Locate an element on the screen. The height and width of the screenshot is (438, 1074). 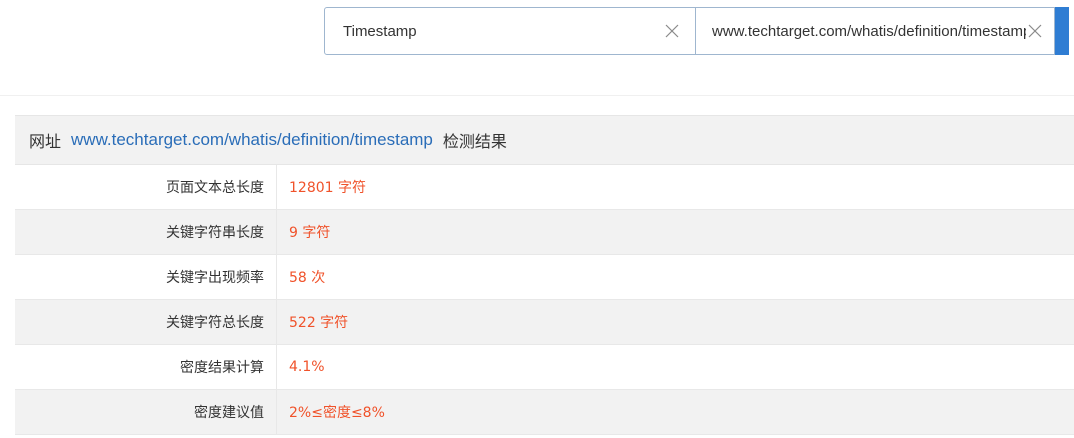
table-row: 关键字出现频率 58 次 is located at coordinates (544, 277).